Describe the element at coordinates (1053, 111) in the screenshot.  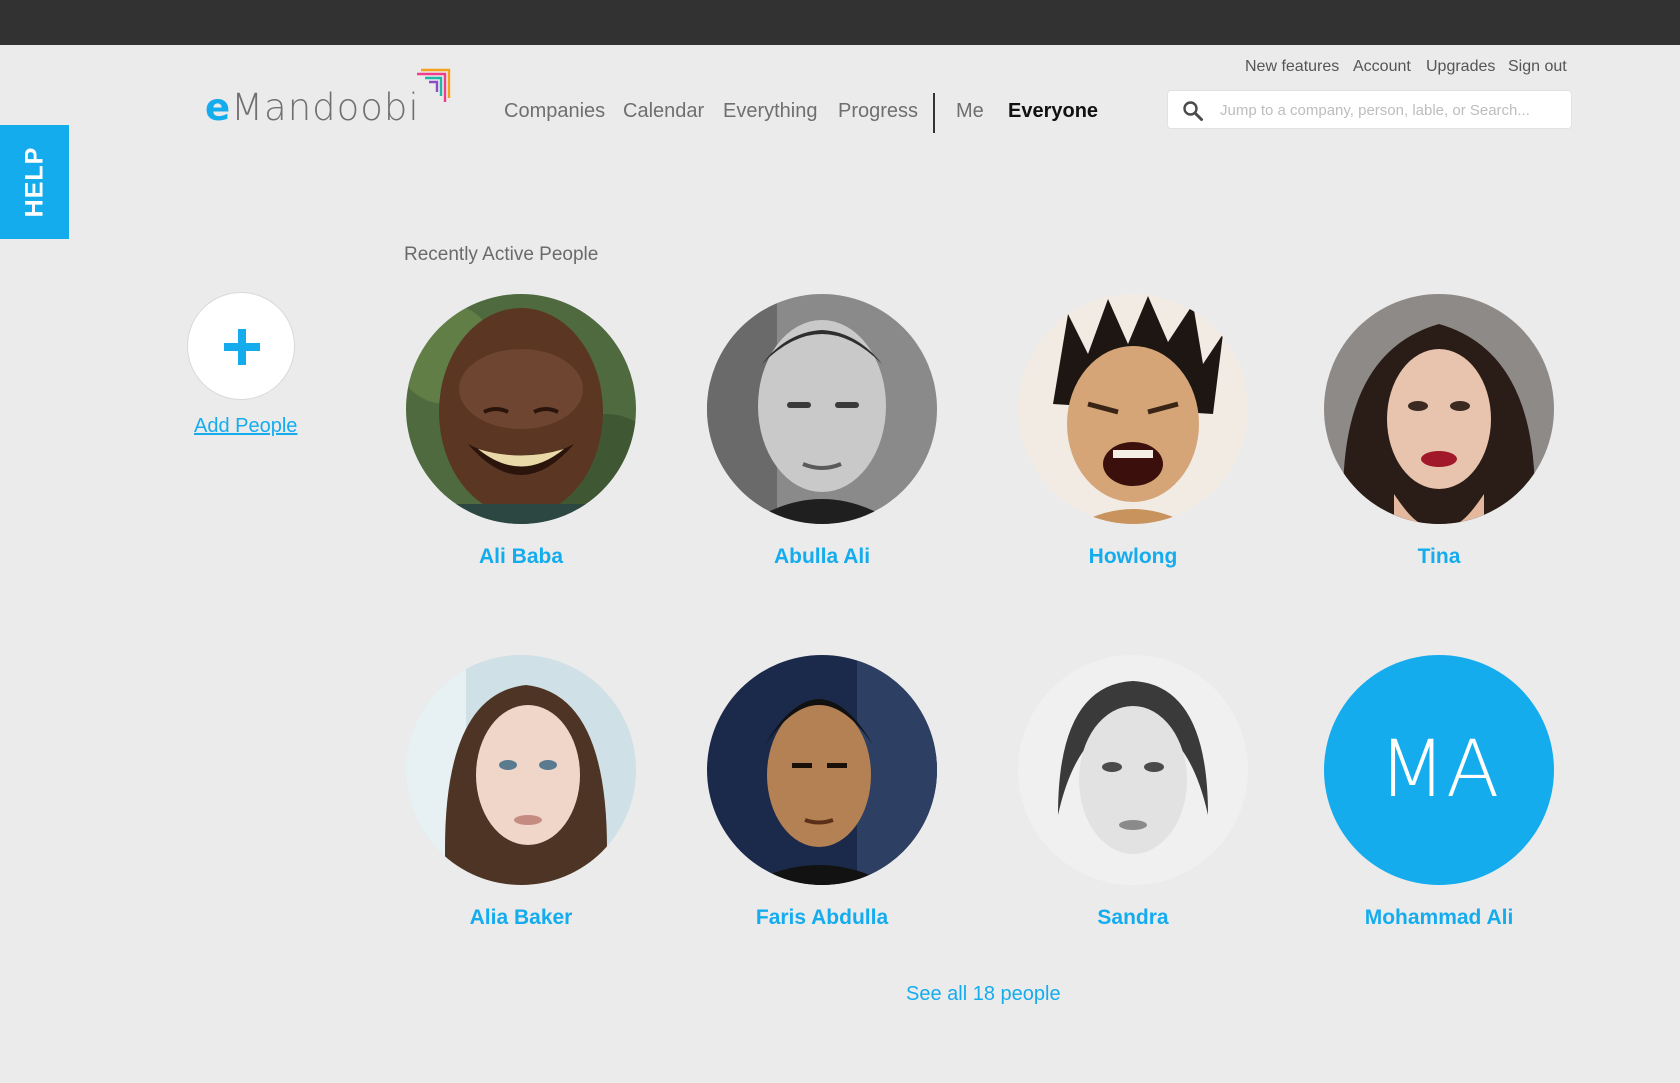
I see `nav-everyone: Everyone` at that location.